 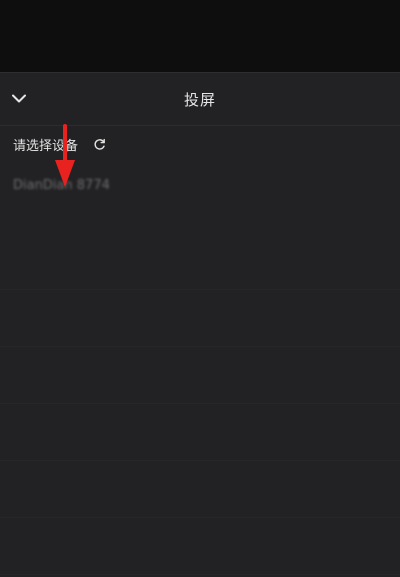 I want to click on video-preview-area, so click(x=200, y=36).